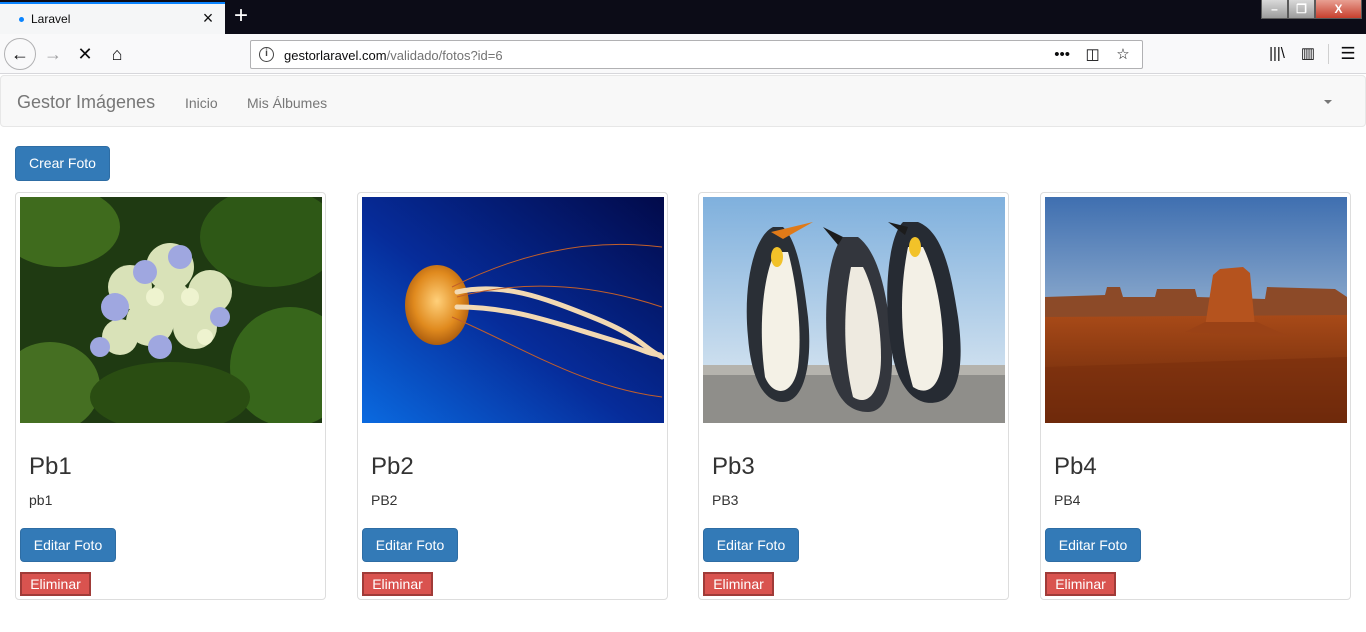 This screenshot has height=632, width=1366. I want to click on back-icon: ←, so click(20, 54).